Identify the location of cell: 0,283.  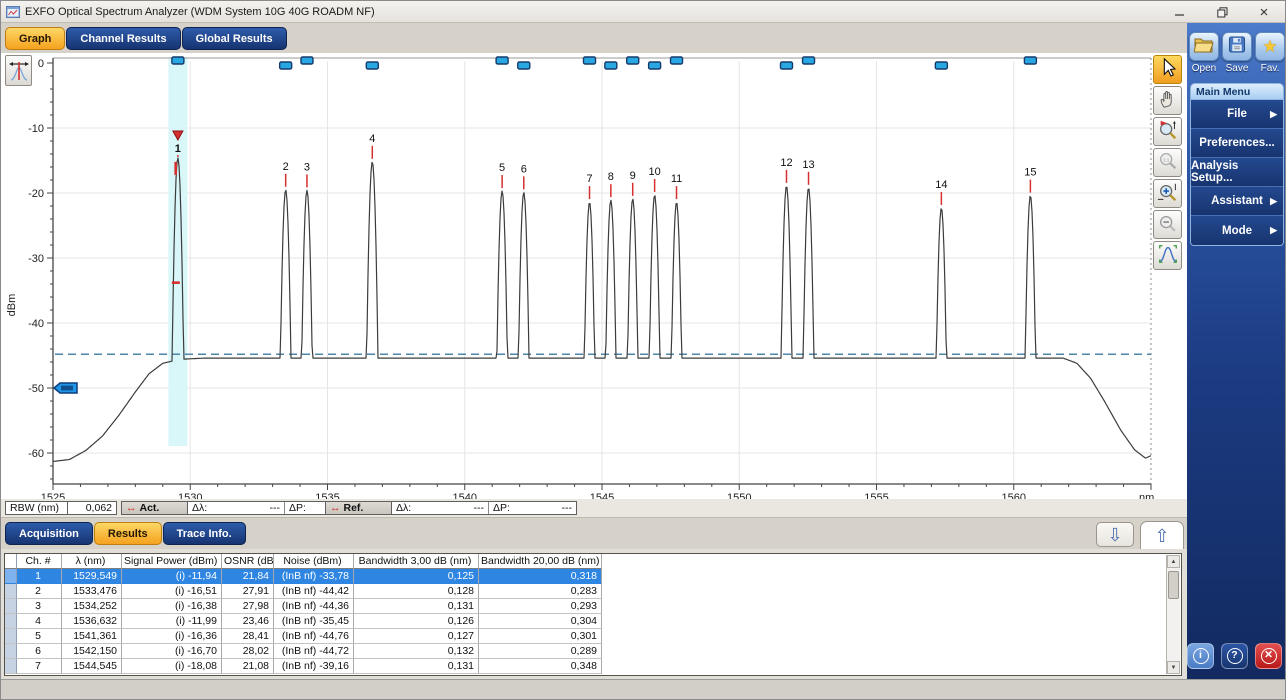
(540, 591).